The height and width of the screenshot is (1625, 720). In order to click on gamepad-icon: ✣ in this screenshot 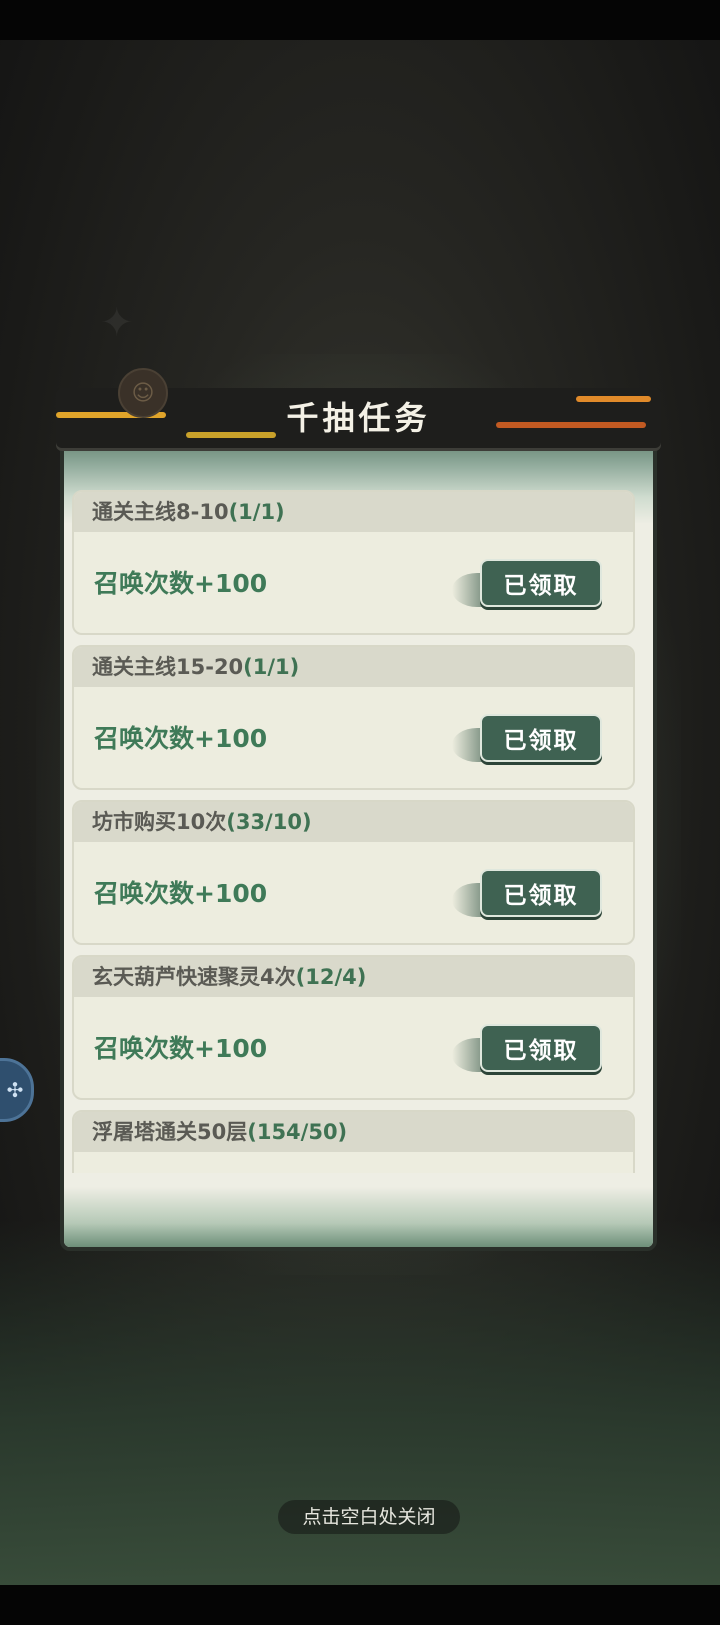, I will do `click(15, 1090)`.